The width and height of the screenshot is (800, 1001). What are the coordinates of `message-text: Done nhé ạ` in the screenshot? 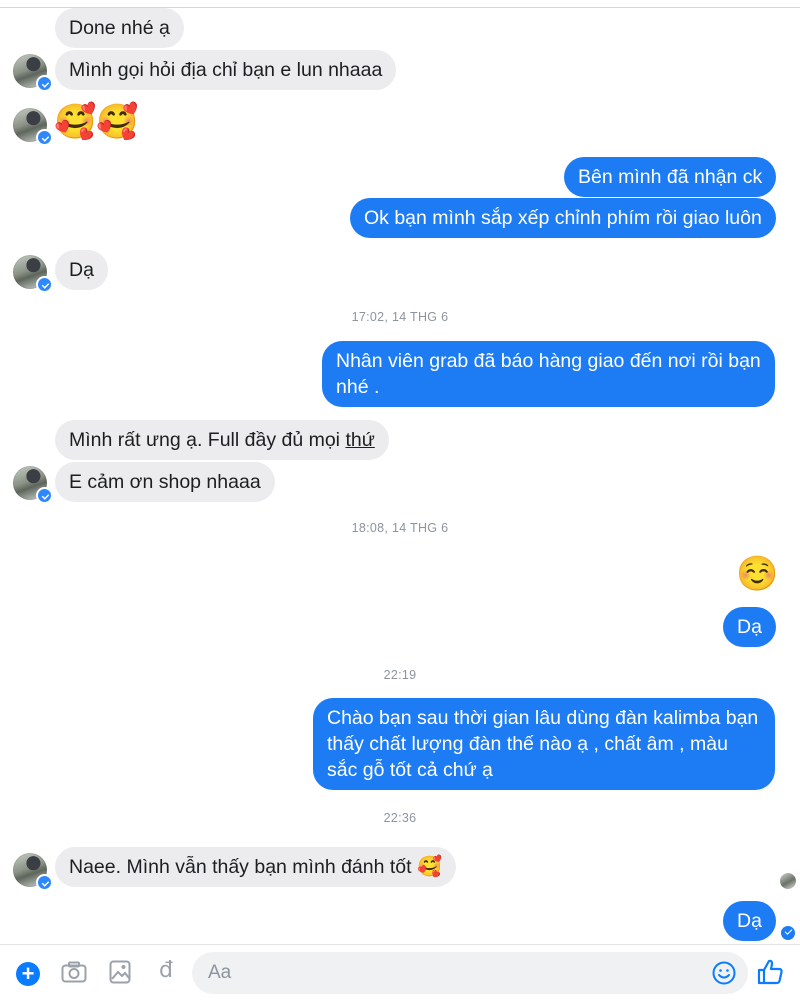 It's located at (119, 28).